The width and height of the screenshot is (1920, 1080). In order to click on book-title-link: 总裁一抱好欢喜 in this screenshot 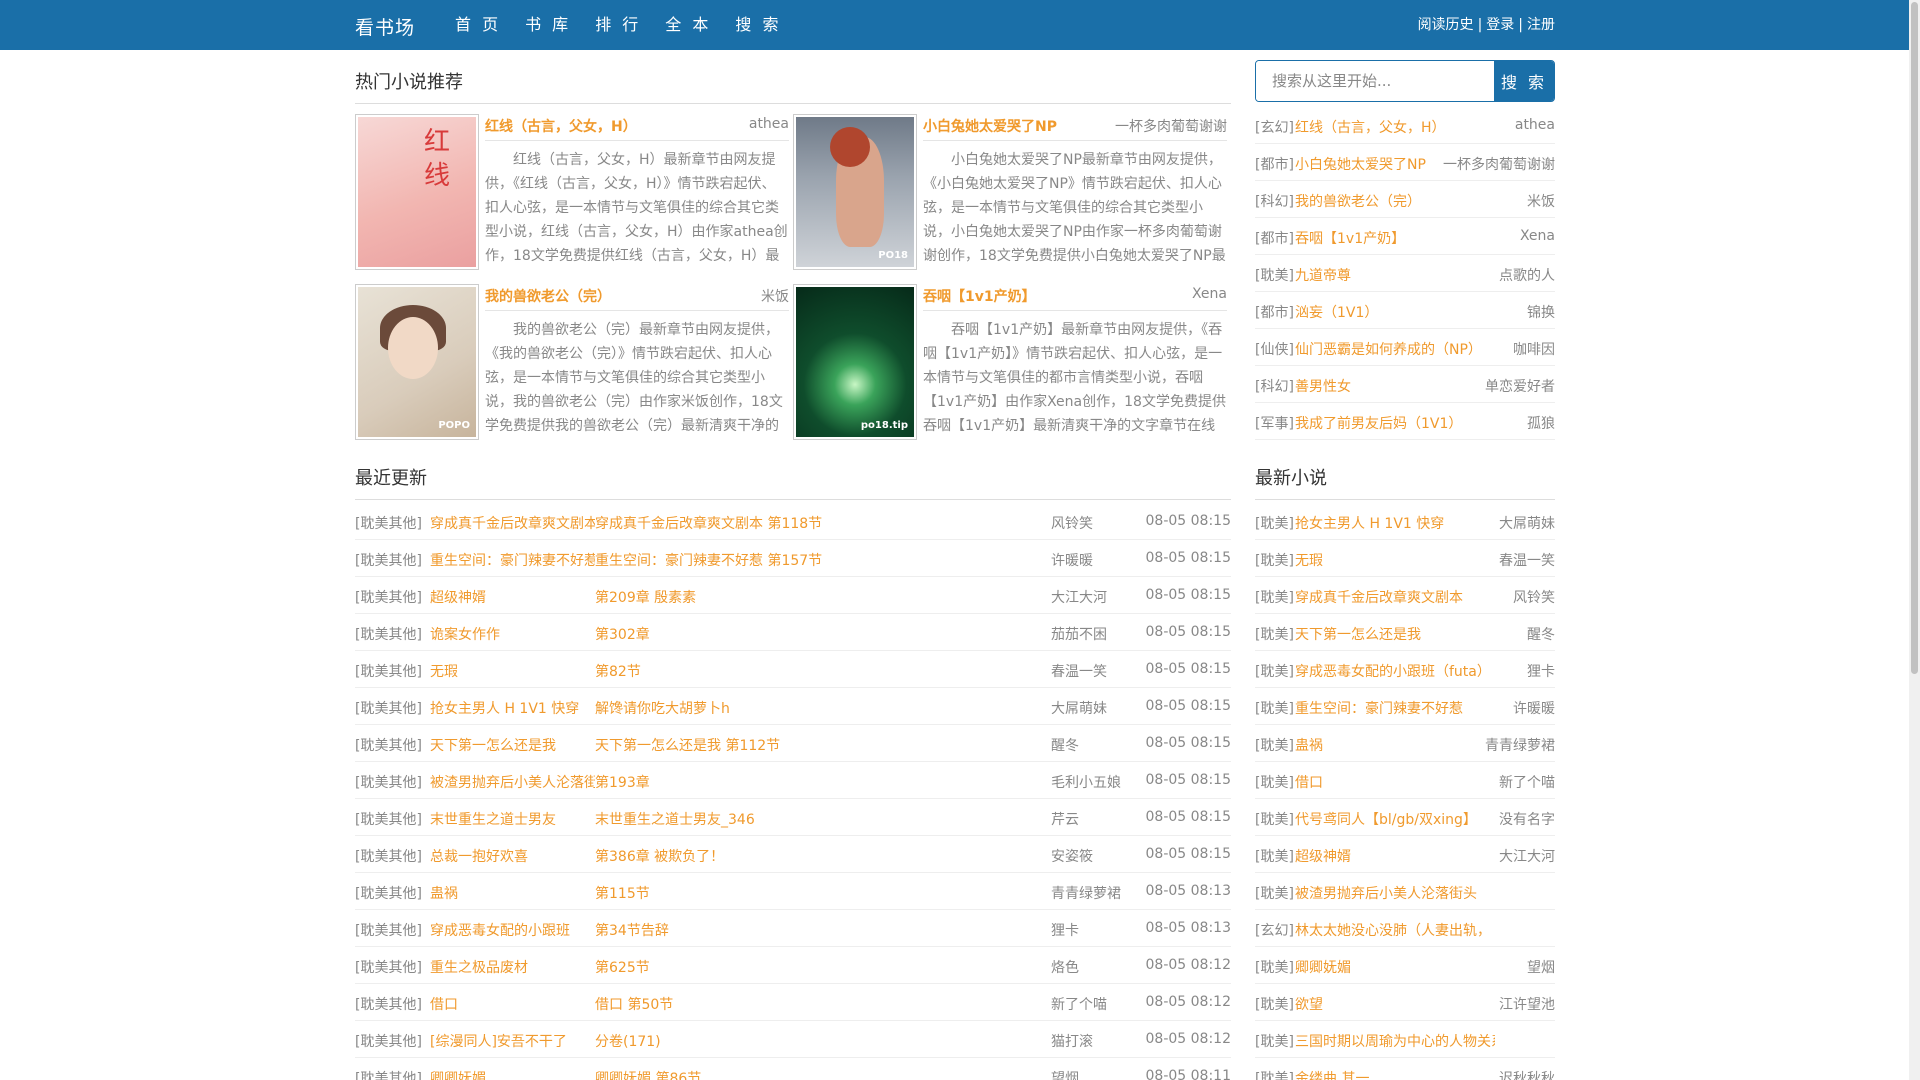, I will do `click(512, 856)`.